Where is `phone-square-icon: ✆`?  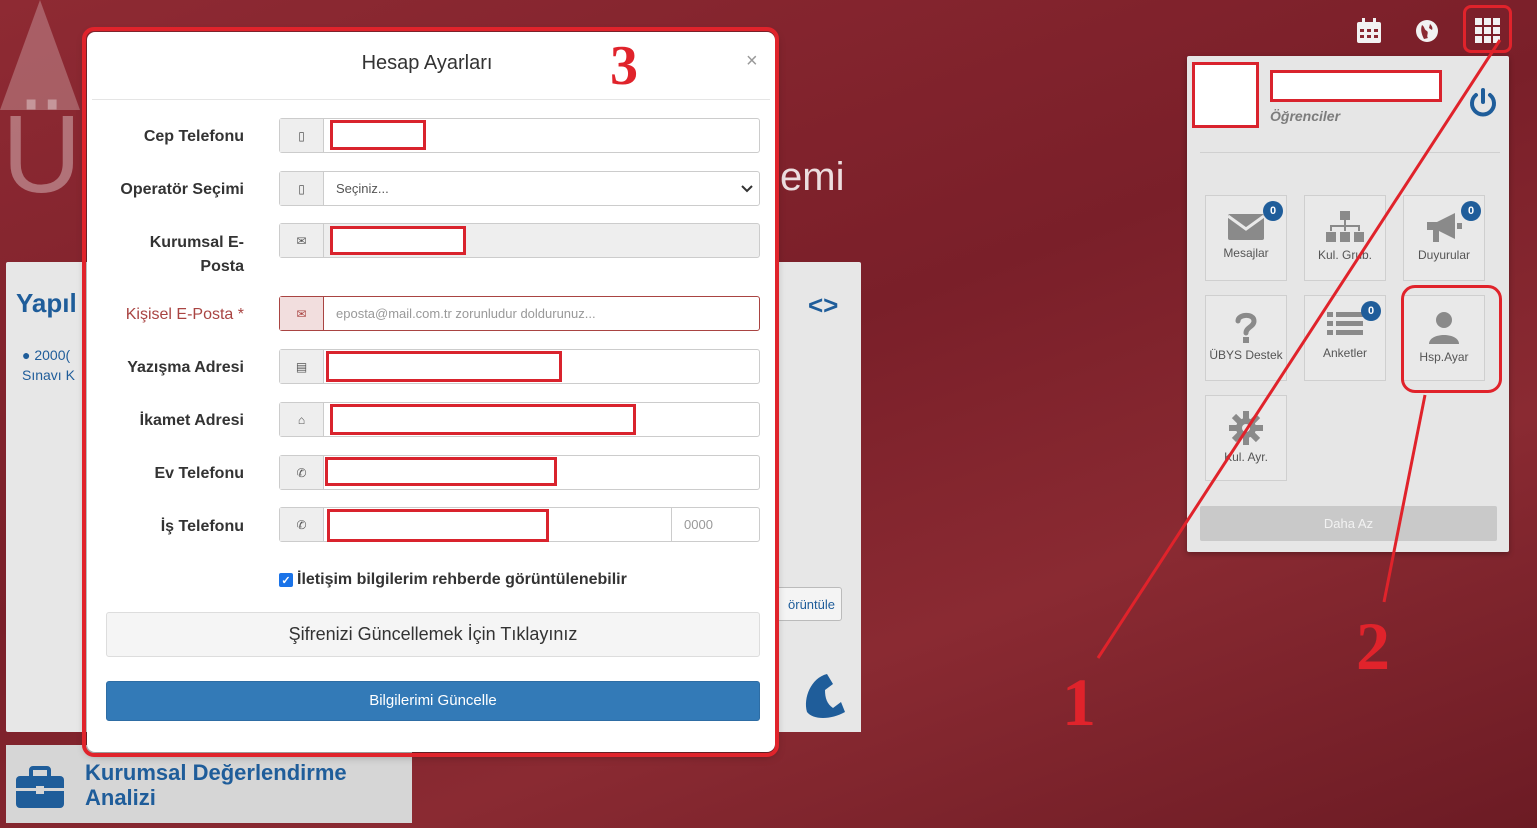 phone-square-icon: ✆ is located at coordinates (302, 472).